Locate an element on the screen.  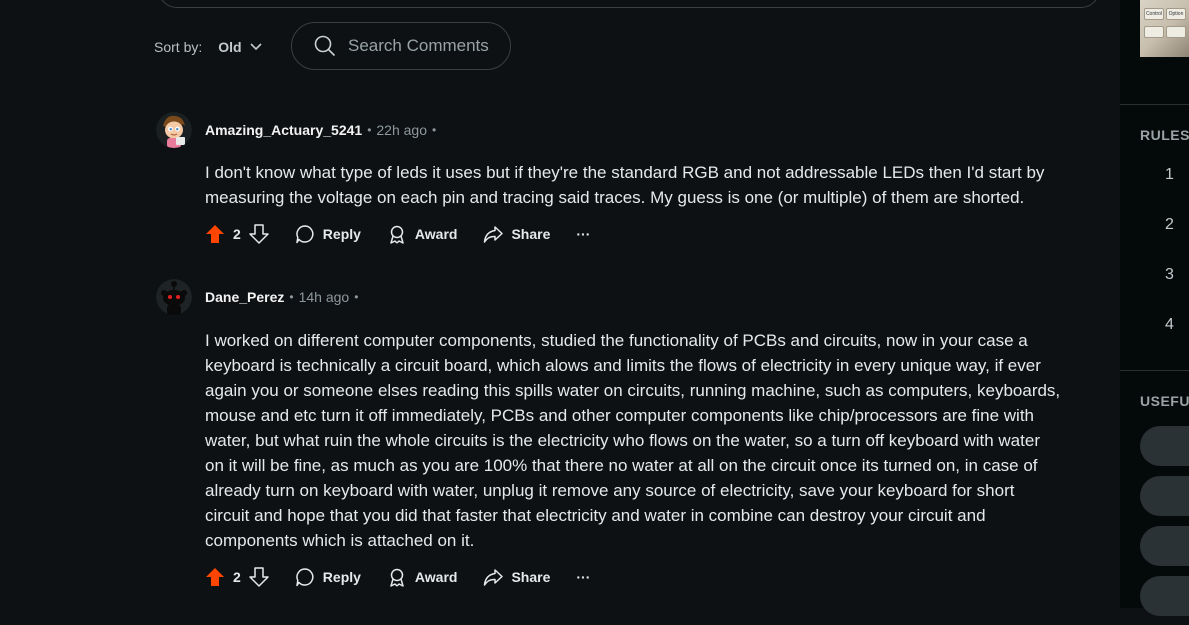
search-icon is located at coordinates (325, 46).